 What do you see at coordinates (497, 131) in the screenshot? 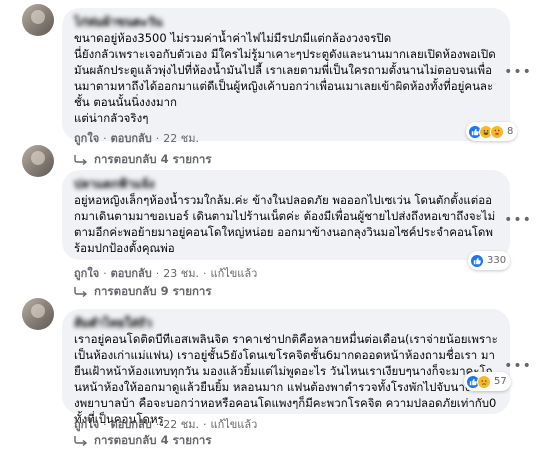
I see `care-icon` at bounding box center [497, 131].